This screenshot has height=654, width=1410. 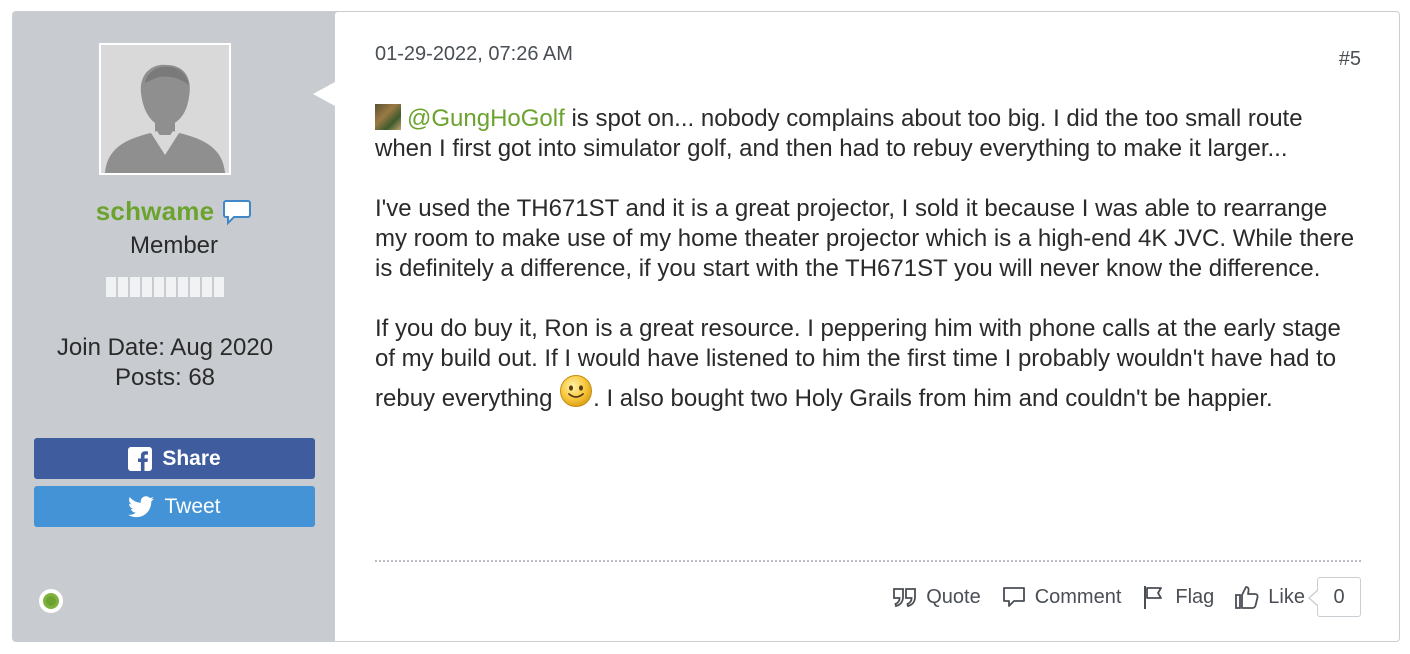 I want to click on user-avatar, so click(x=165, y=109).